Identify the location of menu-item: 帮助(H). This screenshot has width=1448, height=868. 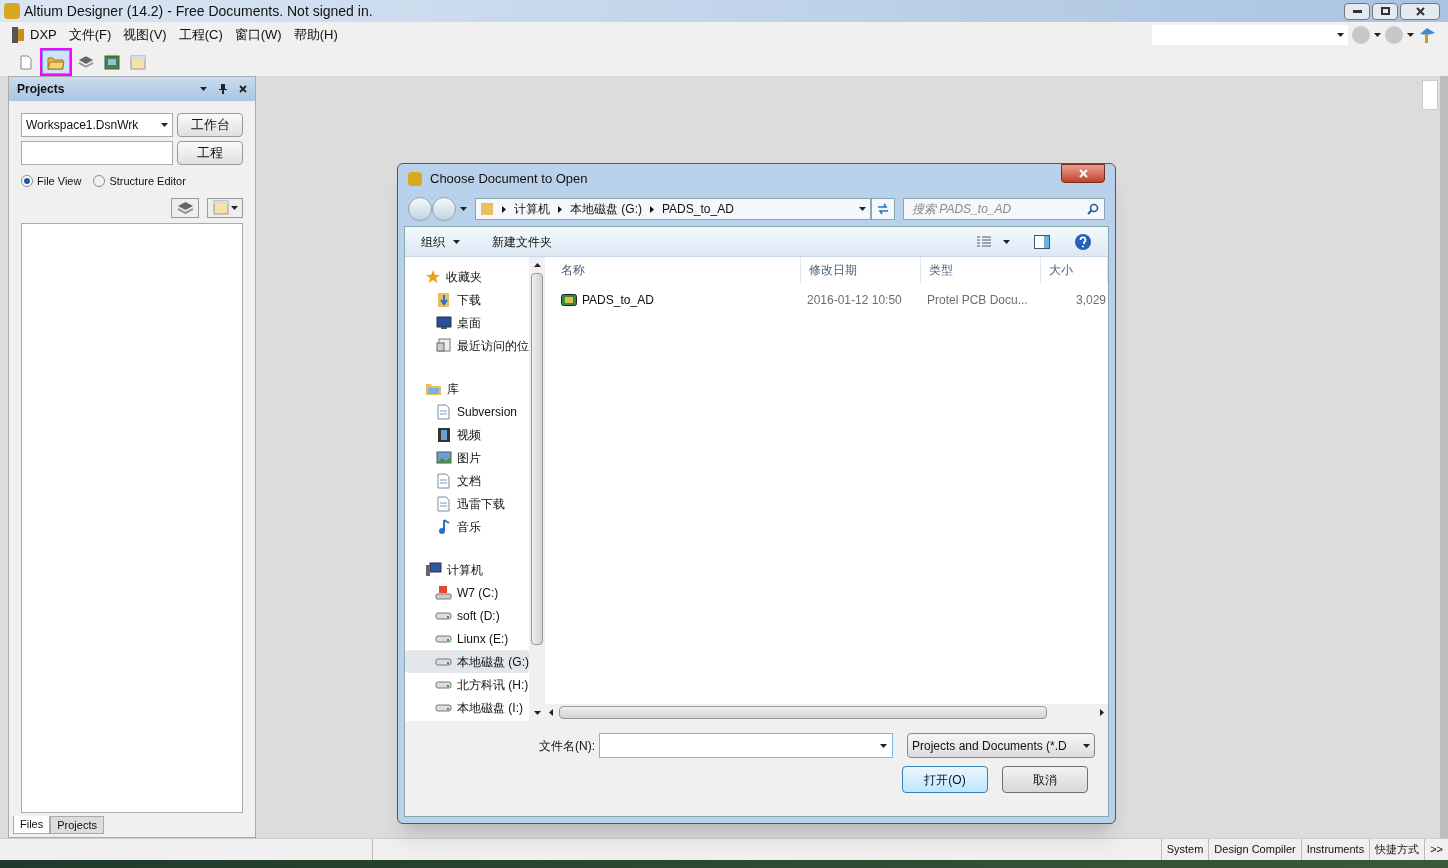
(315, 35).